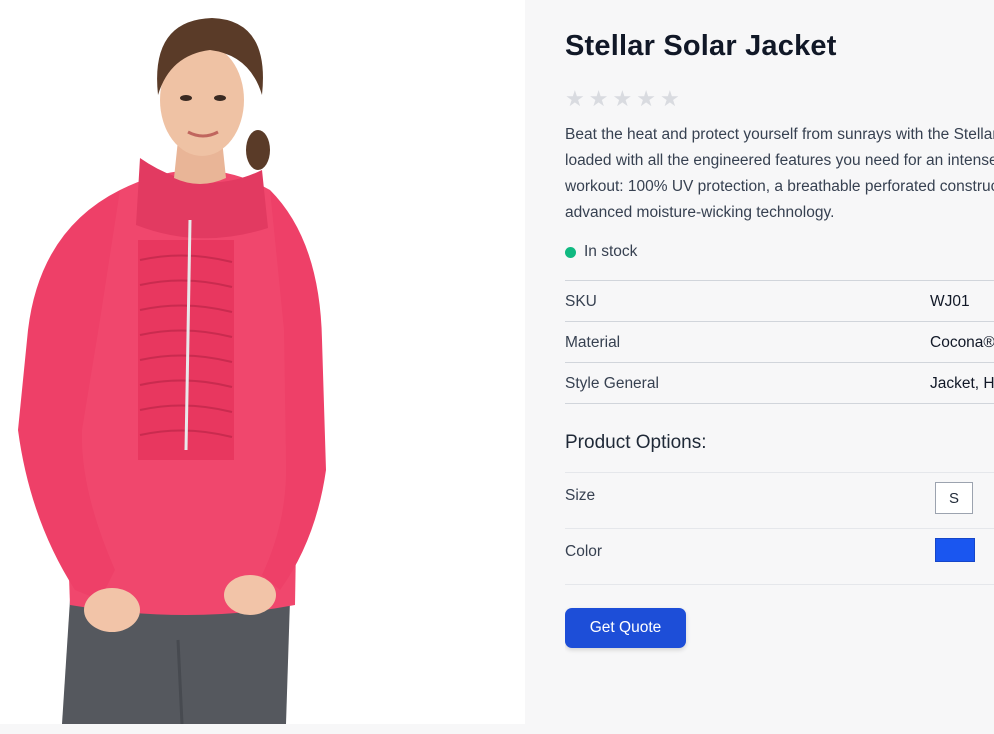  Describe the element at coordinates (593, 342) in the screenshot. I see `spec-label: Material` at that location.